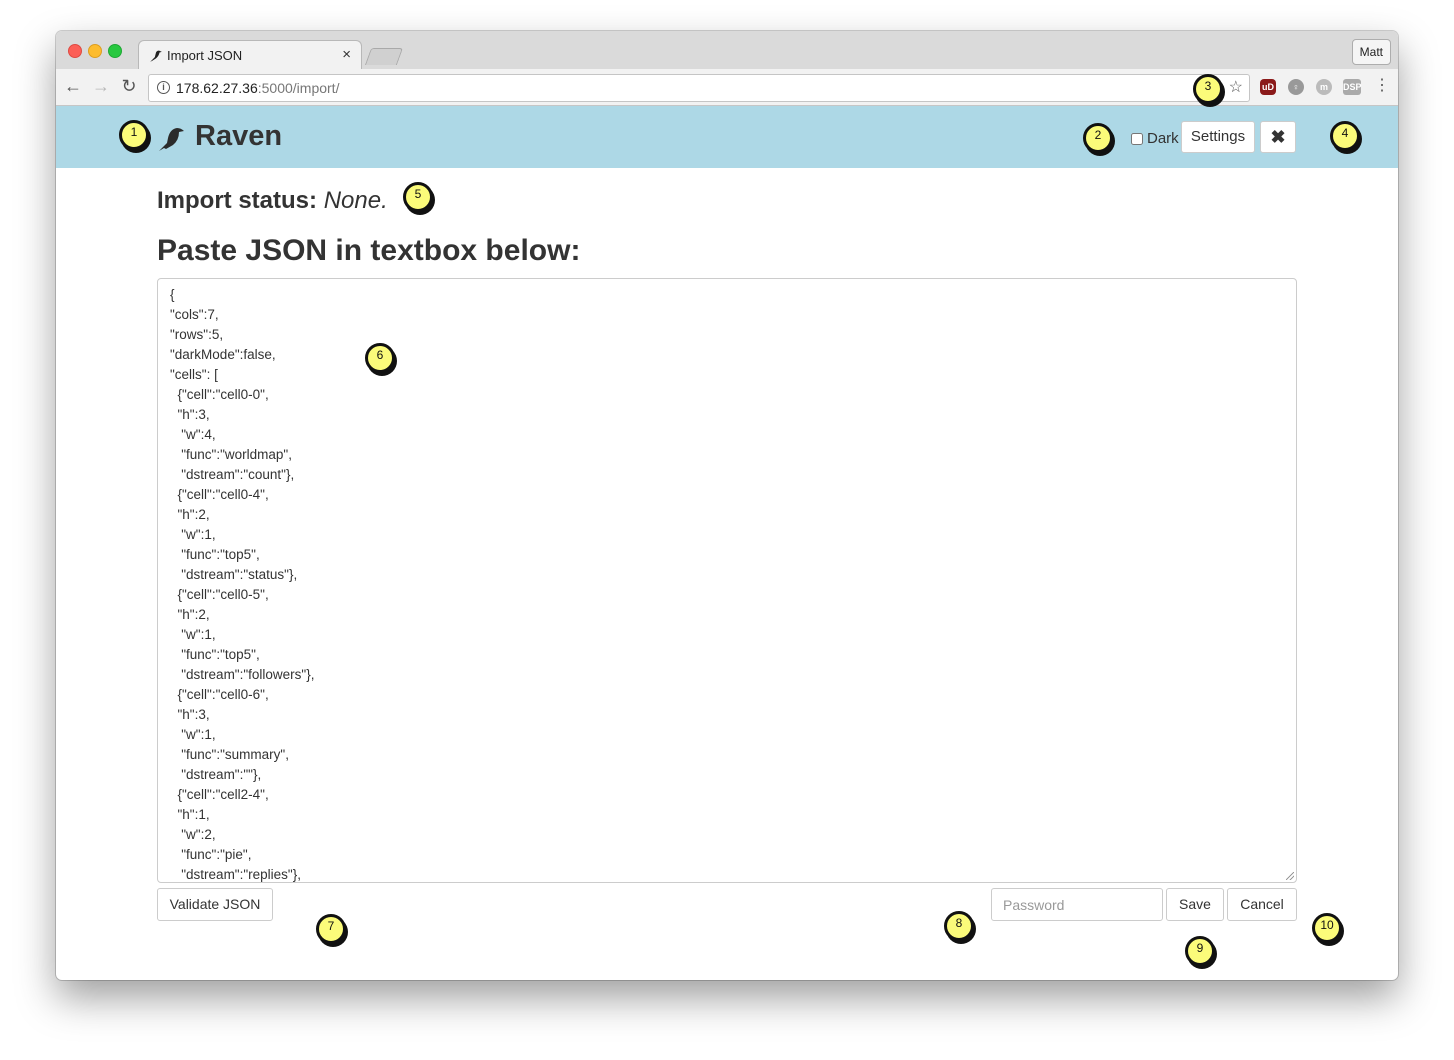 Image resolution: width=1454 pixels, height=1060 pixels. What do you see at coordinates (1327, 928) in the screenshot?
I see `annotation-marker-10: 10` at bounding box center [1327, 928].